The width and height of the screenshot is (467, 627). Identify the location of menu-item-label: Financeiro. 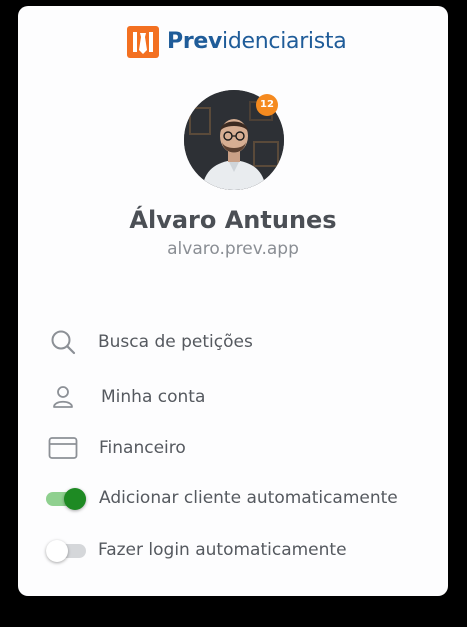
(142, 448).